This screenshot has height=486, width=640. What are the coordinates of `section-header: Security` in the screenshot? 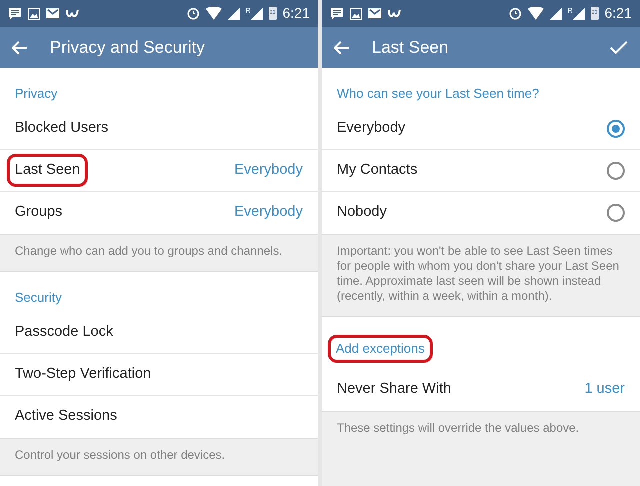 It's located at (38, 297).